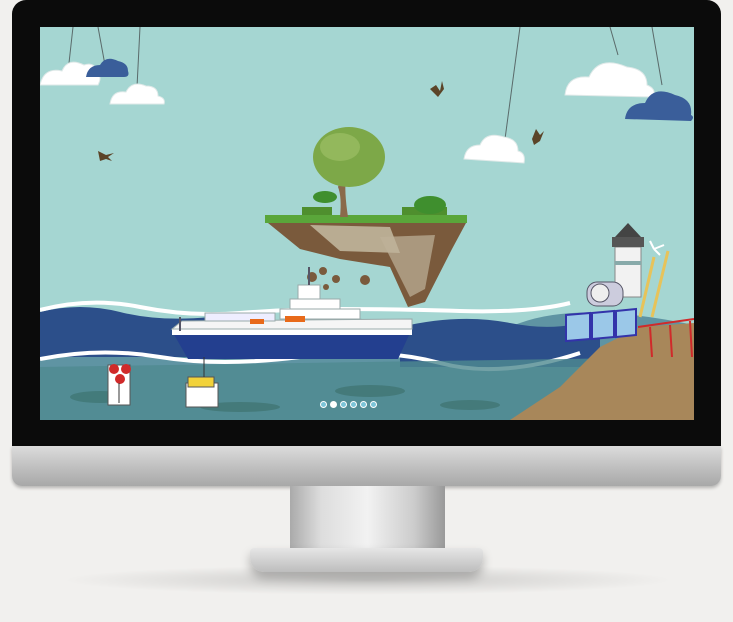 The image size is (733, 622). I want to click on monitor-stand-base, so click(366, 560).